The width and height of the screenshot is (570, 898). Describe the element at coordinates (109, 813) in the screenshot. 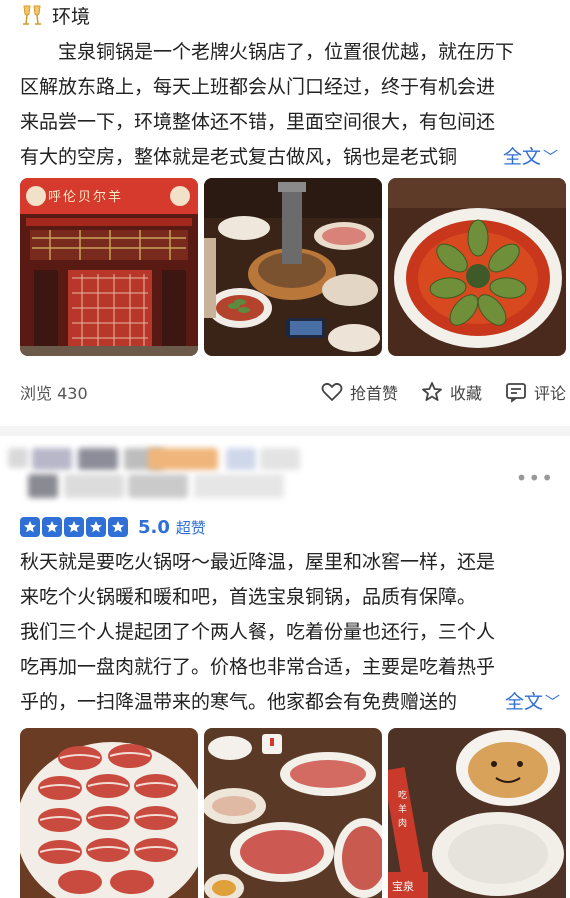

I see `sliced-lamb-plate-photo` at that location.